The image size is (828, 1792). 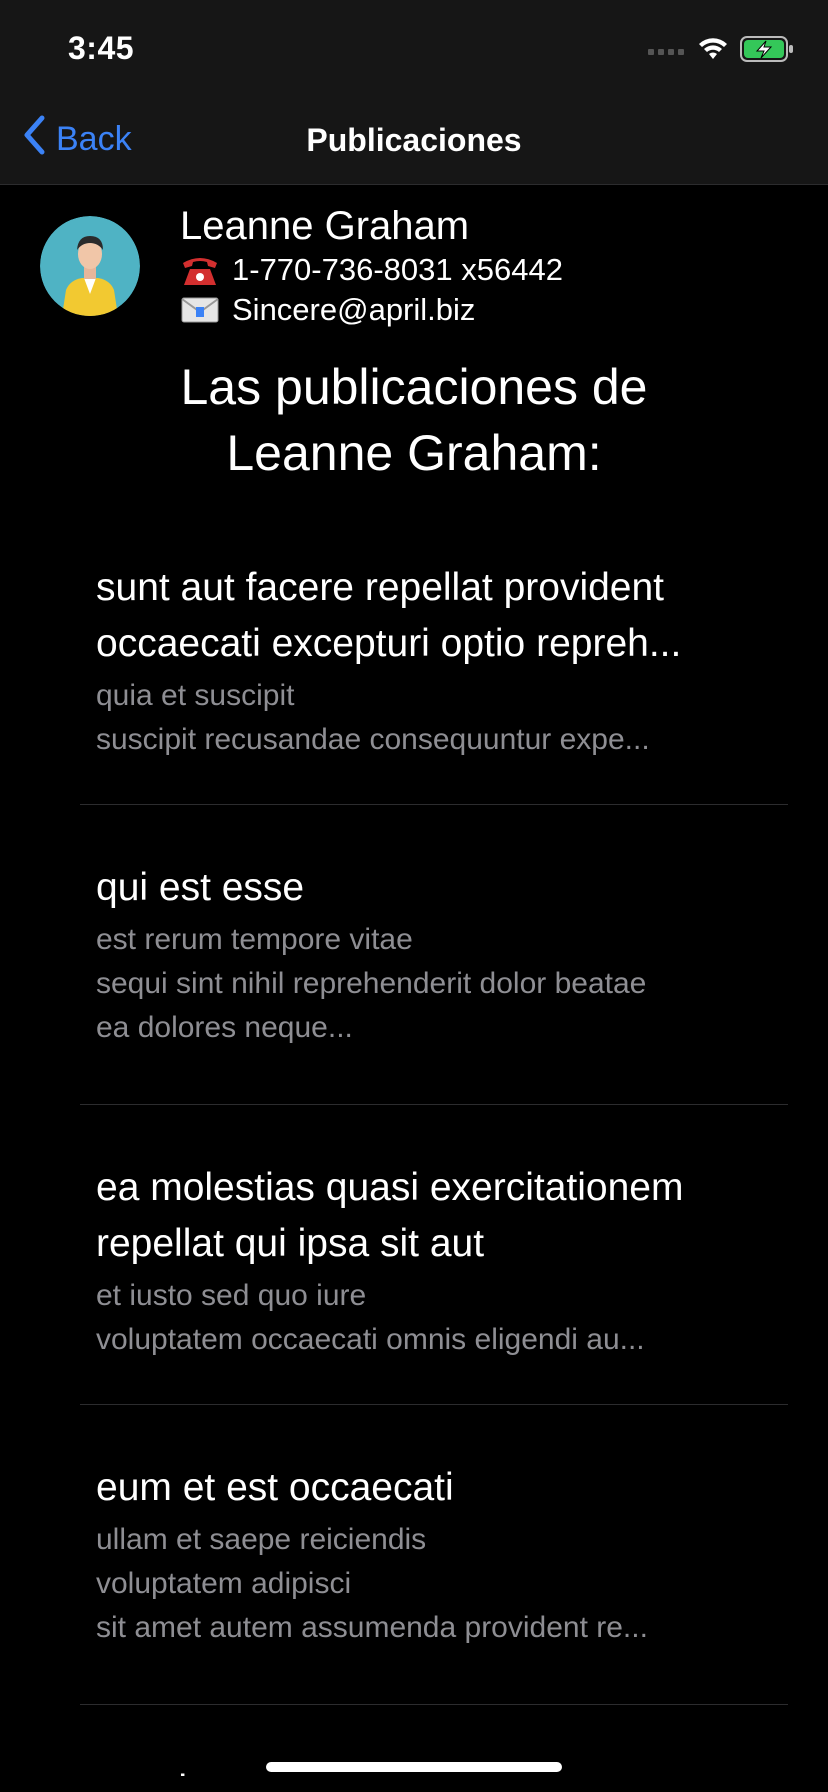 I want to click on page-title: Publicaciones, so click(x=414, y=140).